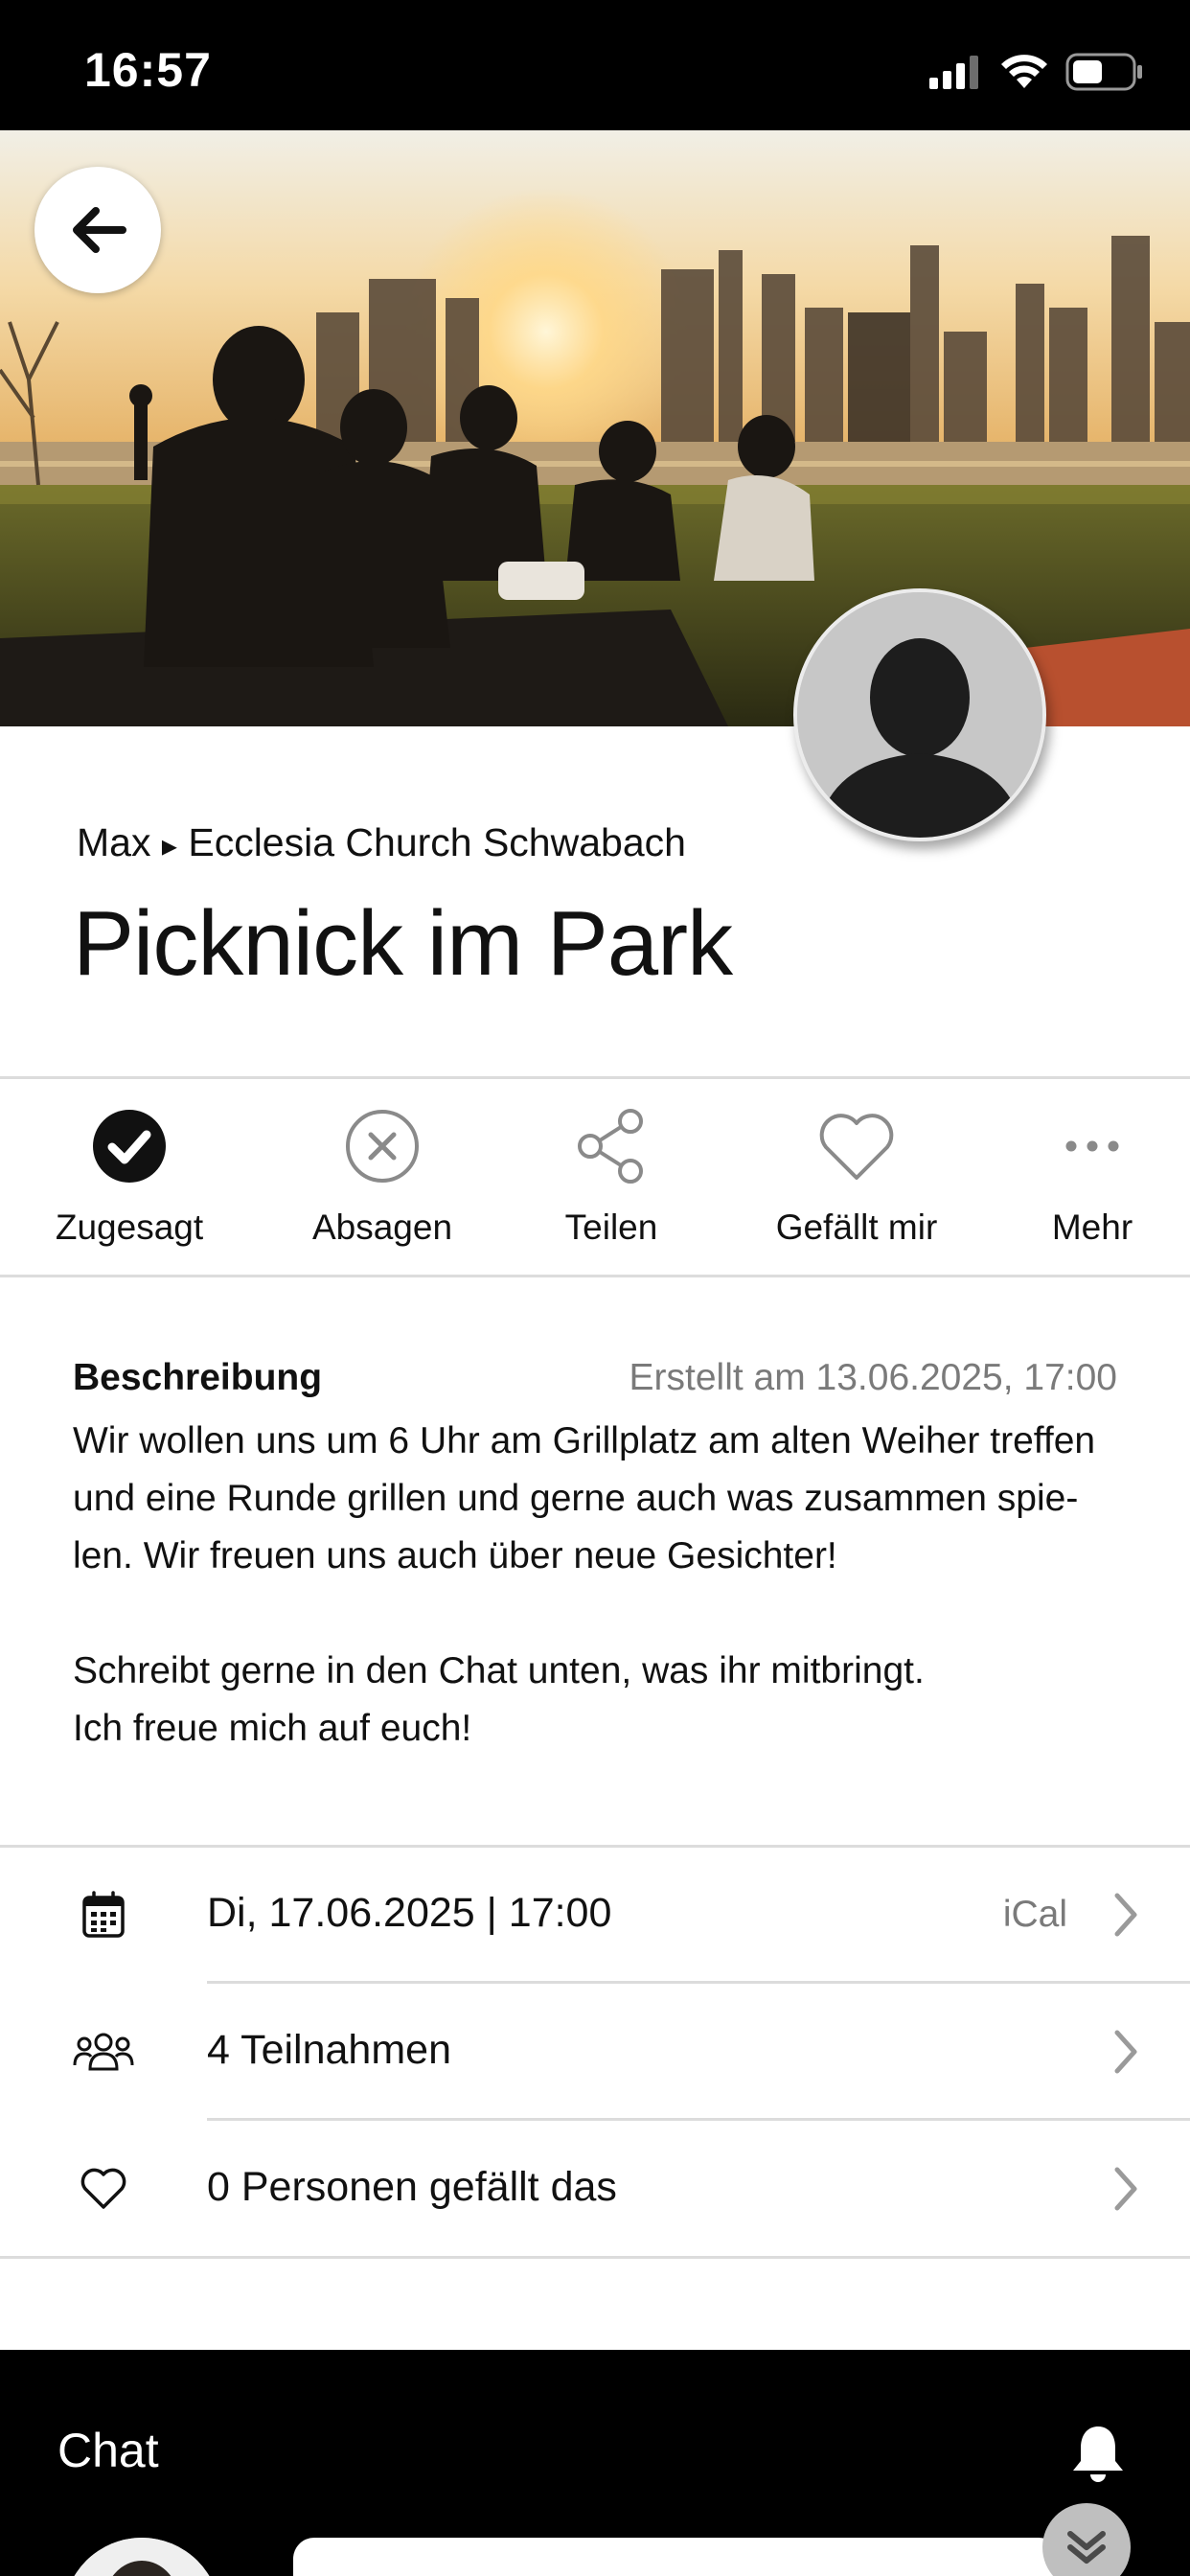  I want to click on battery-icon, so click(1103, 72).